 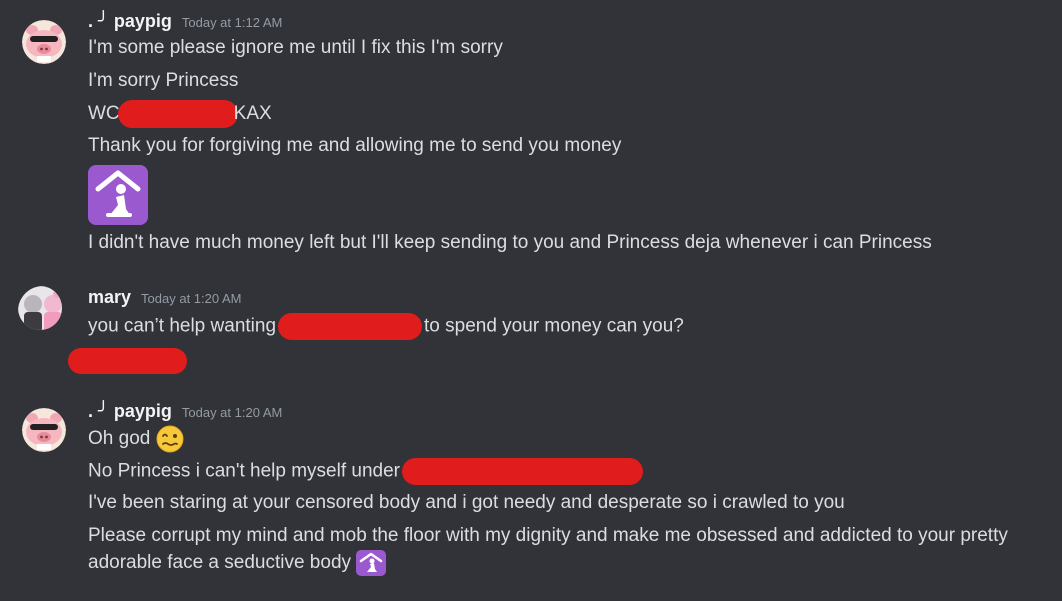 I want to click on woozy-face-icon, so click(x=170, y=439).